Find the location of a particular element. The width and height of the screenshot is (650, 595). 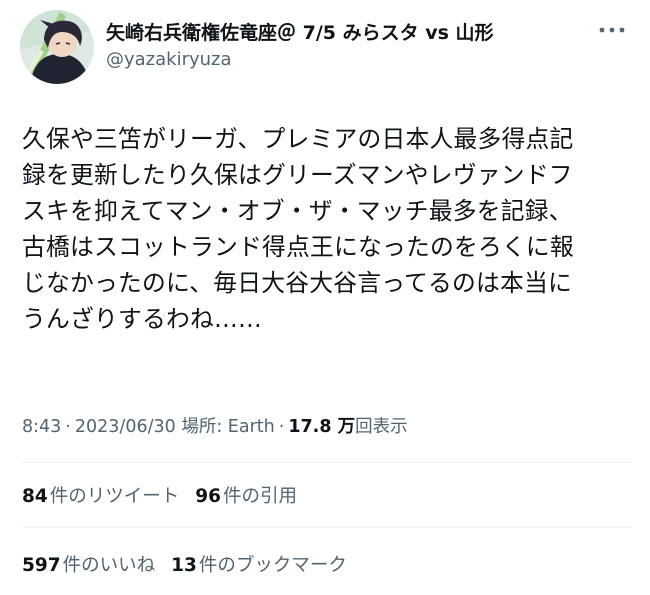

likes-label: 件のいいね is located at coordinates (109, 565).